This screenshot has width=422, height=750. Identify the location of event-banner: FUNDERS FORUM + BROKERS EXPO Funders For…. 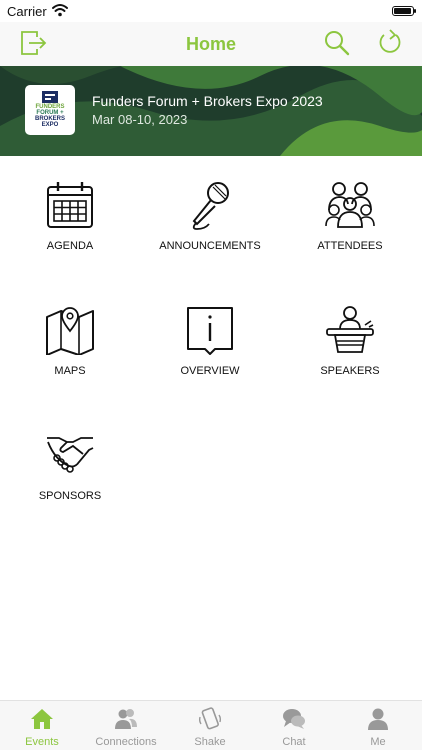
(211, 111).